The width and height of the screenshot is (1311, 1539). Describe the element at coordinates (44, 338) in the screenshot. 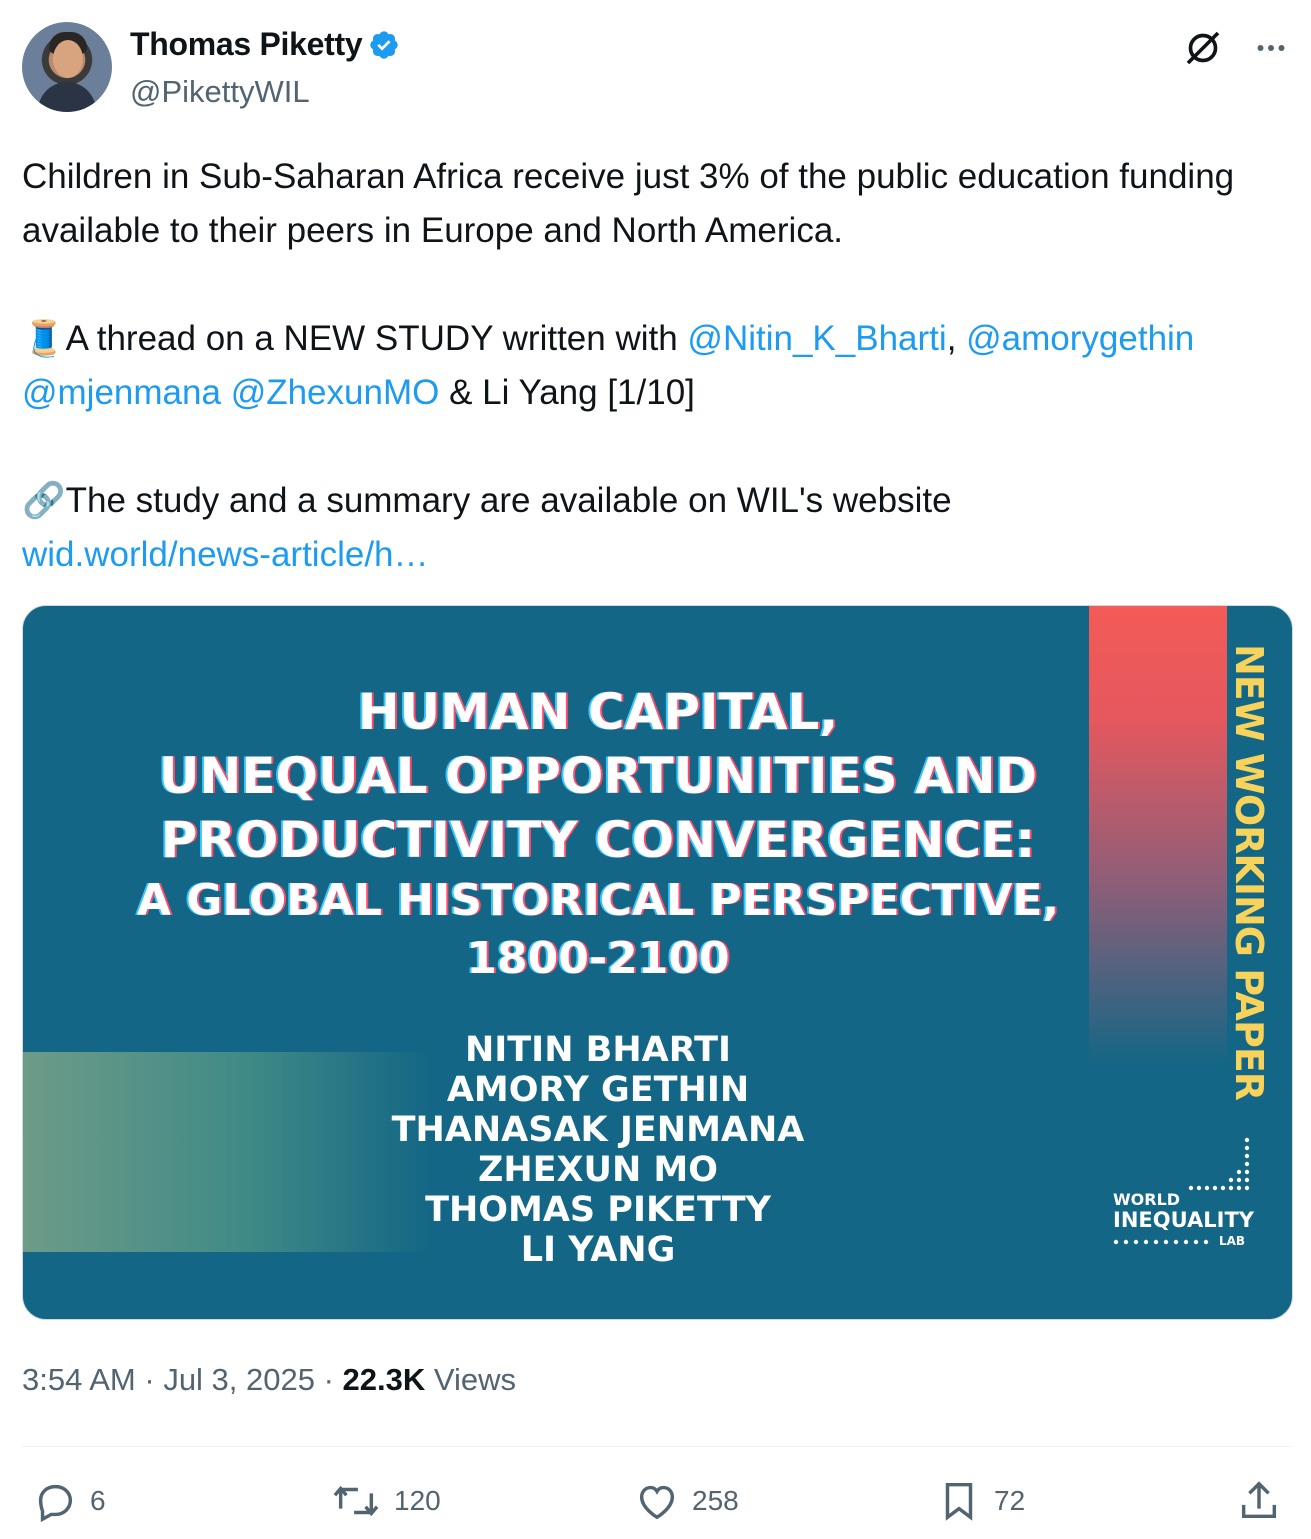

I see `thread-emoji: 🧵` at that location.